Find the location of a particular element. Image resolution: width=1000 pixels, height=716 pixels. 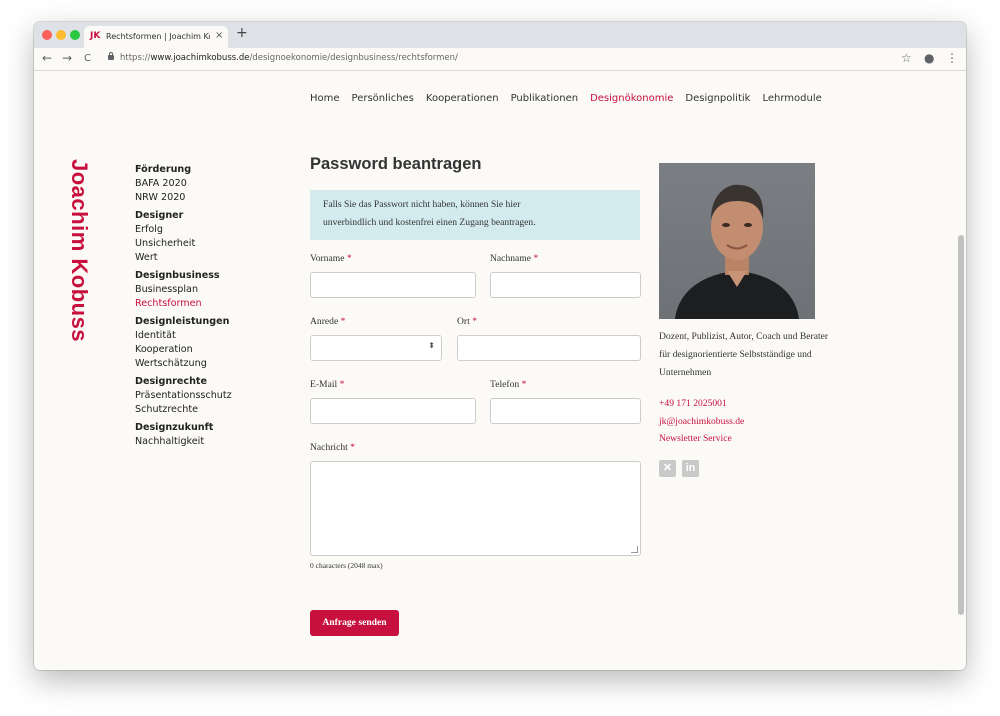

sidenav-item: Wertschätzung is located at coordinates (200, 364).